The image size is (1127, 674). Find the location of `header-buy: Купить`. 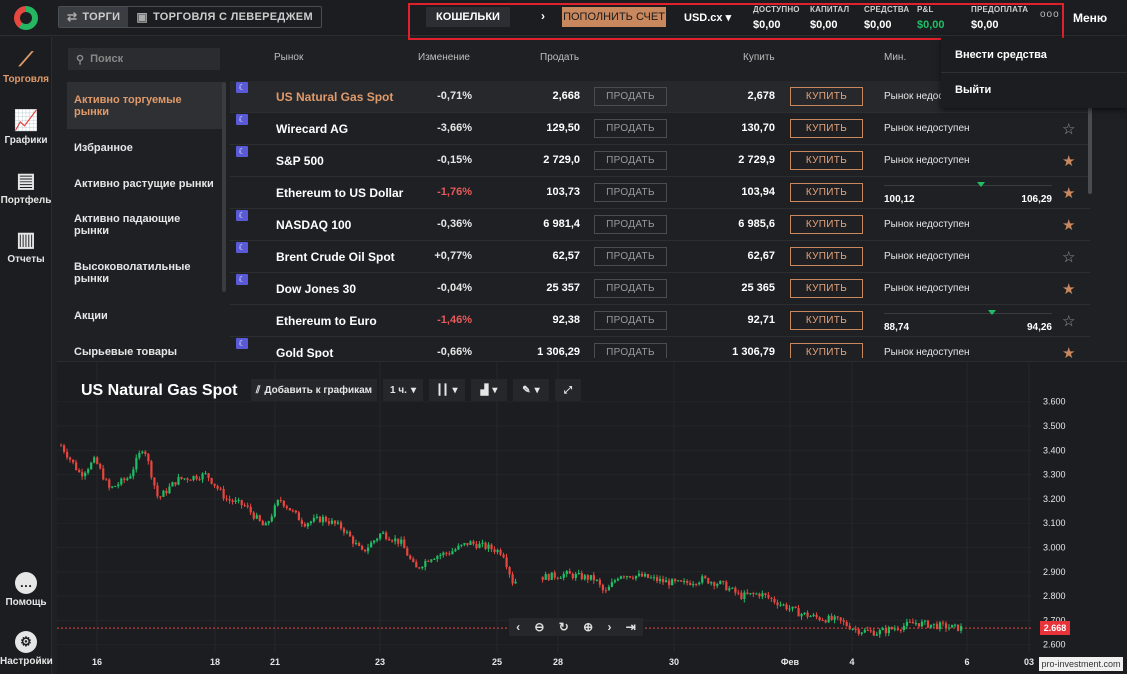

header-buy: Купить is located at coordinates (759, 57).